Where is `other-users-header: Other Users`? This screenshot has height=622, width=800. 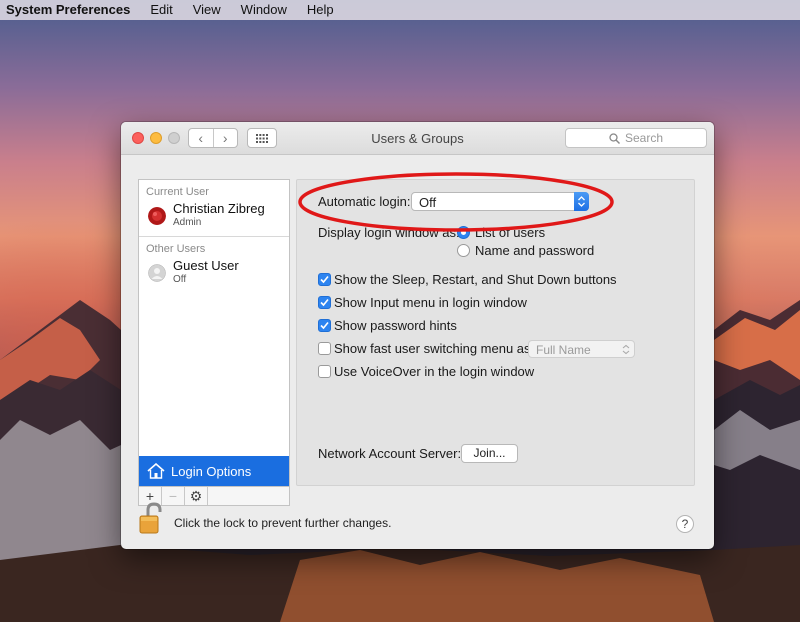 other-users-header: Other Users is located at coordinates (176, 249).